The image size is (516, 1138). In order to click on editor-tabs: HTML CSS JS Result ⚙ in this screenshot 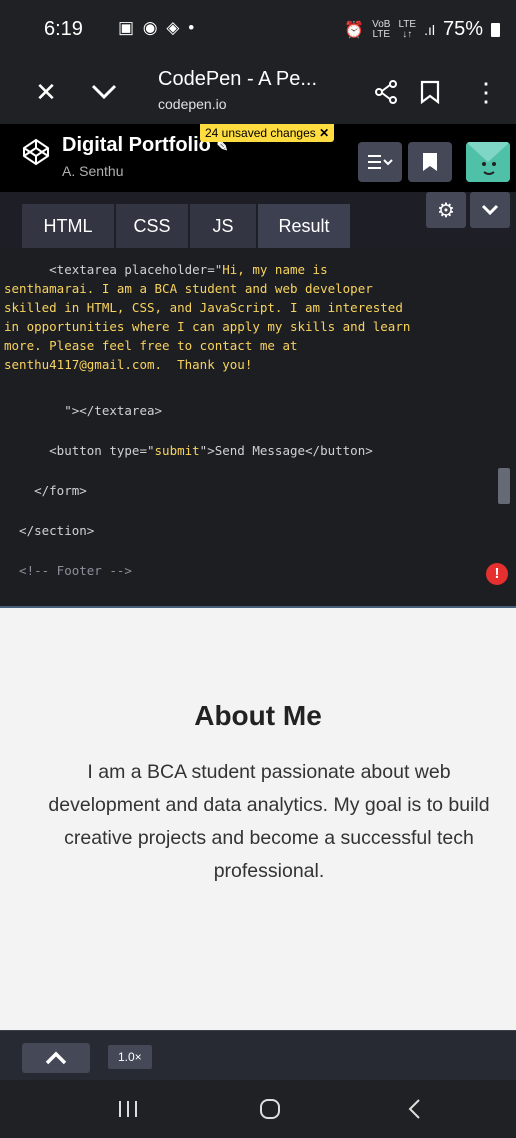, I will do `click(258, 220)`.